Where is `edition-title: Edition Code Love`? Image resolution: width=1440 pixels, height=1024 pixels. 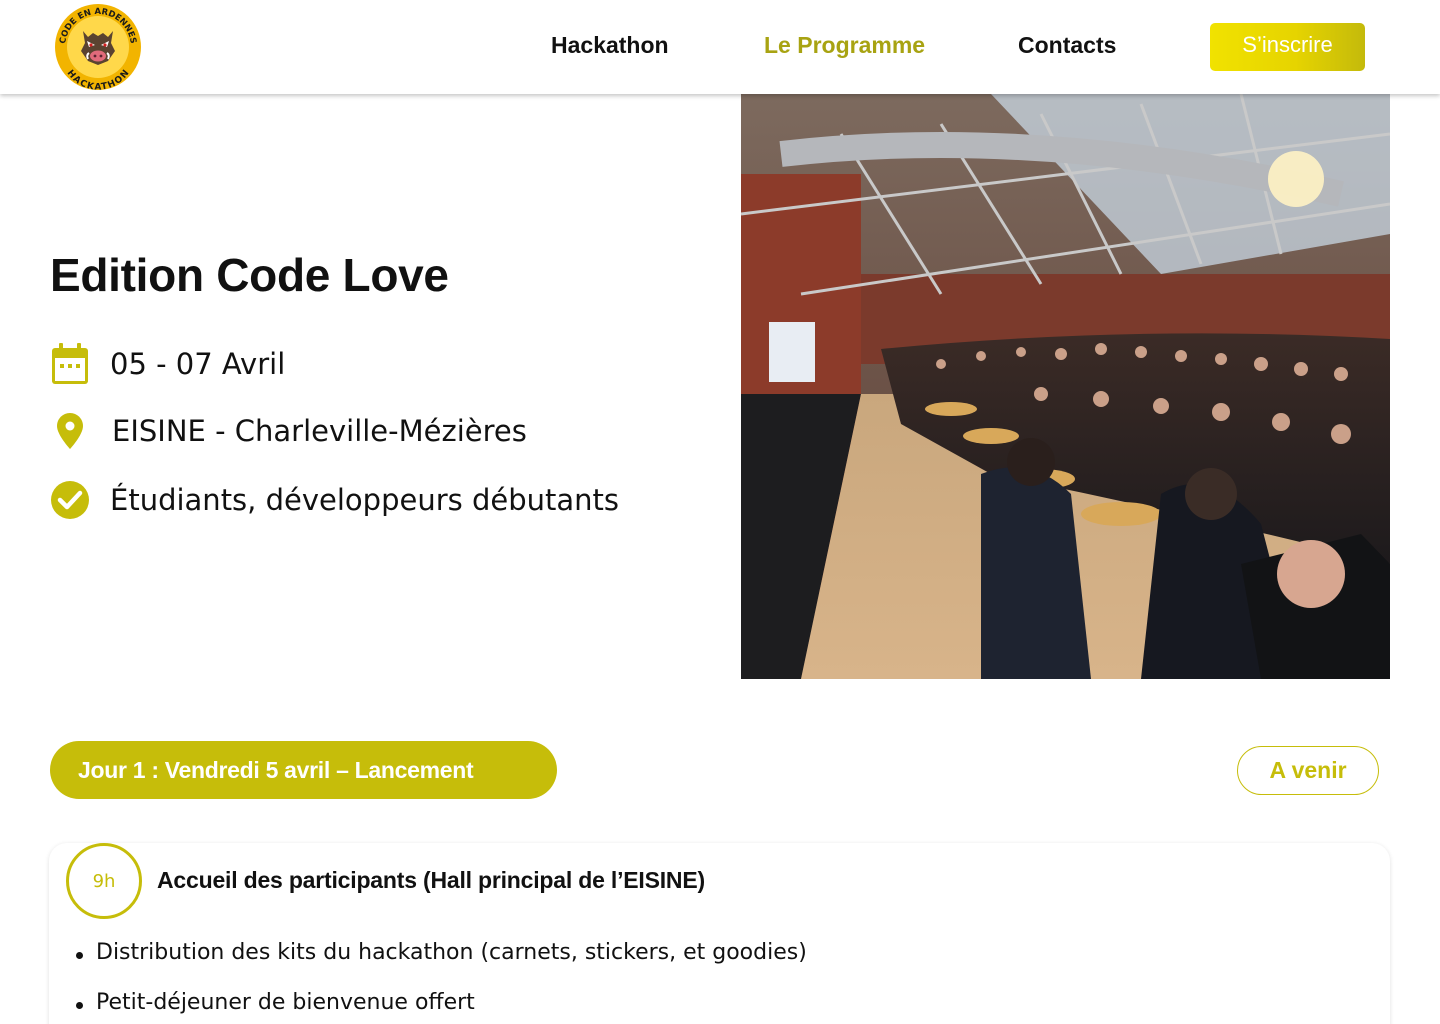
edition-title: Edition Code Love is located at coordinates (249, 275).